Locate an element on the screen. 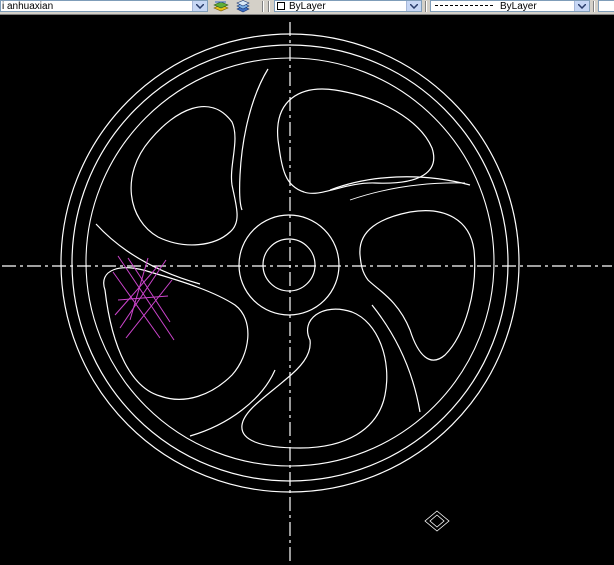 This screenshot has height=565, width=614. ucs-icon is located at coordinates (437, 521).